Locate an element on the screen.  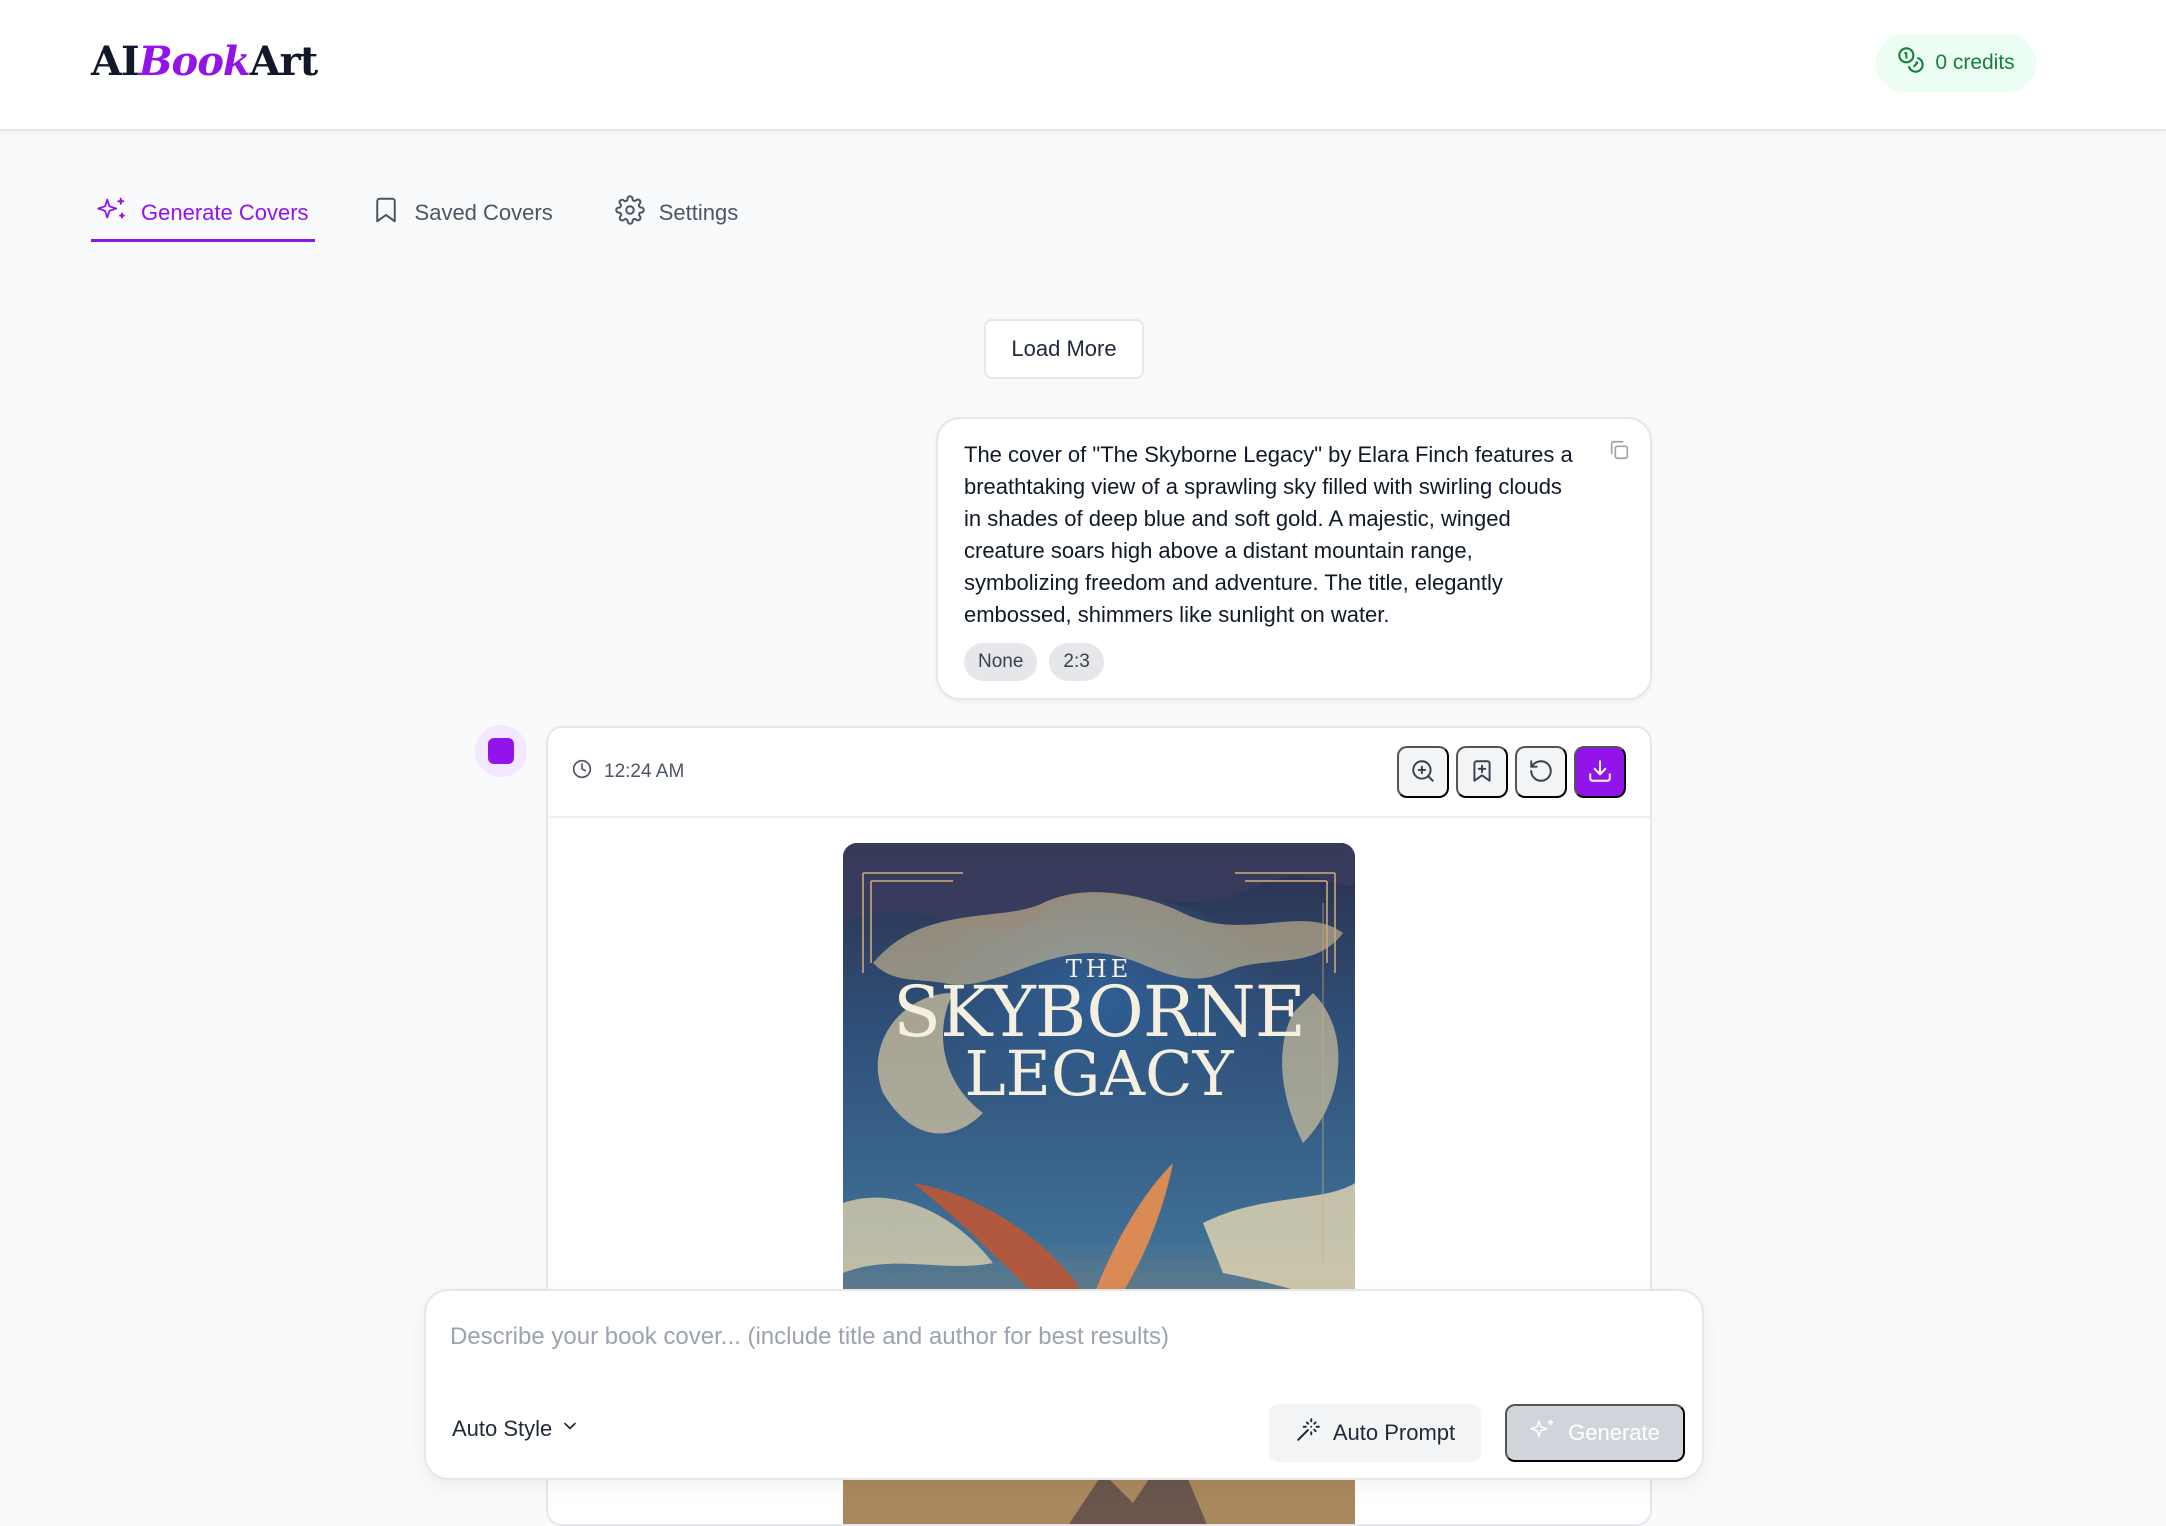
auto-prompt-button: Auto Prompt is located at coordinates (1375, 1433).